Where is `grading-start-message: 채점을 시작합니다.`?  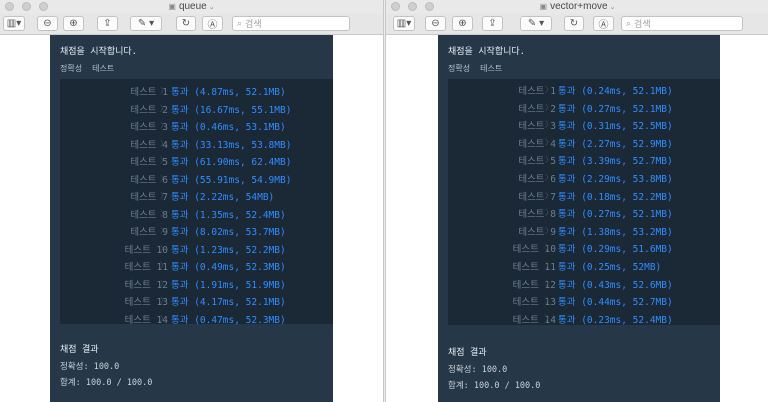 grading-start-message: 채점을 시작합니다. is located at coordinates (487, 52).